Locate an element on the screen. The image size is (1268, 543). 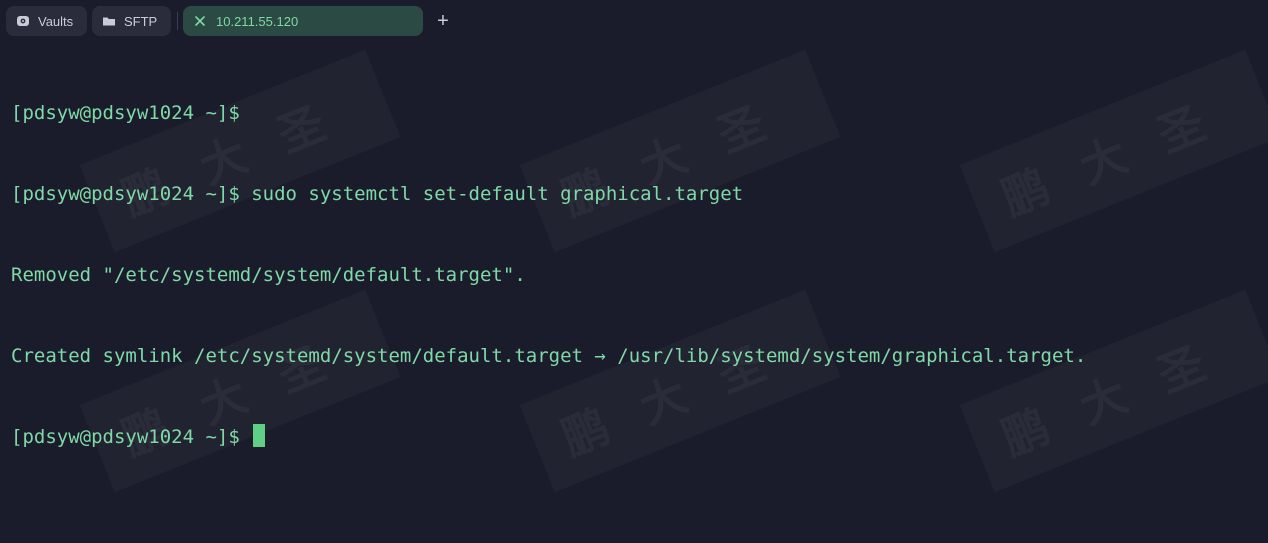
tab-sftp: SFTP is located at coordinates (131, 21).